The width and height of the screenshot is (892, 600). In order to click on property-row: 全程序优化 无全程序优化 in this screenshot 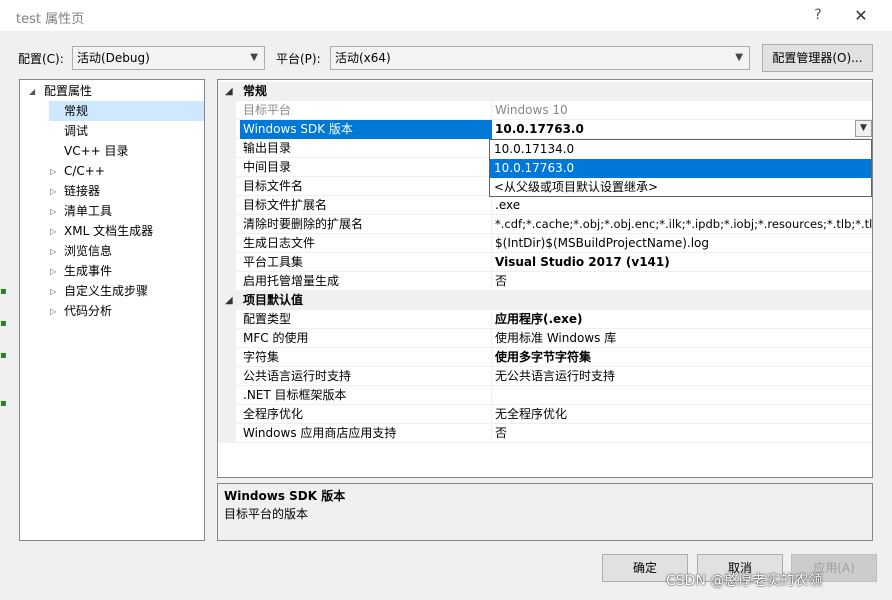, I will do `click(545, 414)`.